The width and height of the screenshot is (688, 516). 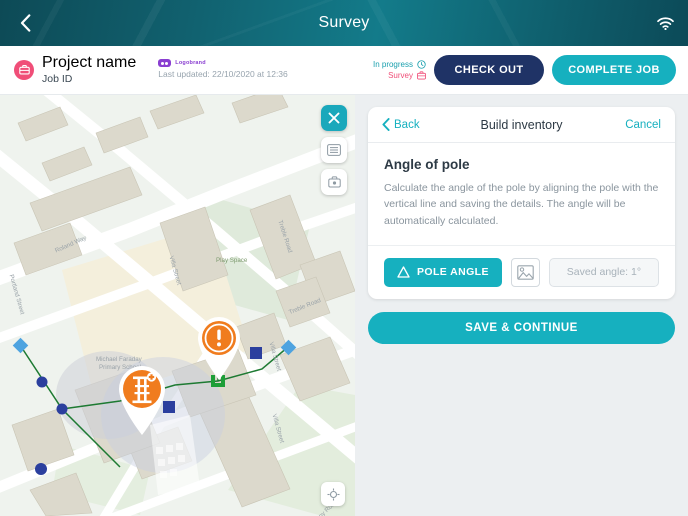 I want to click on card-footer-actions: POLE ANGLE Saved angle: 1°, so click(x=521, y=271).